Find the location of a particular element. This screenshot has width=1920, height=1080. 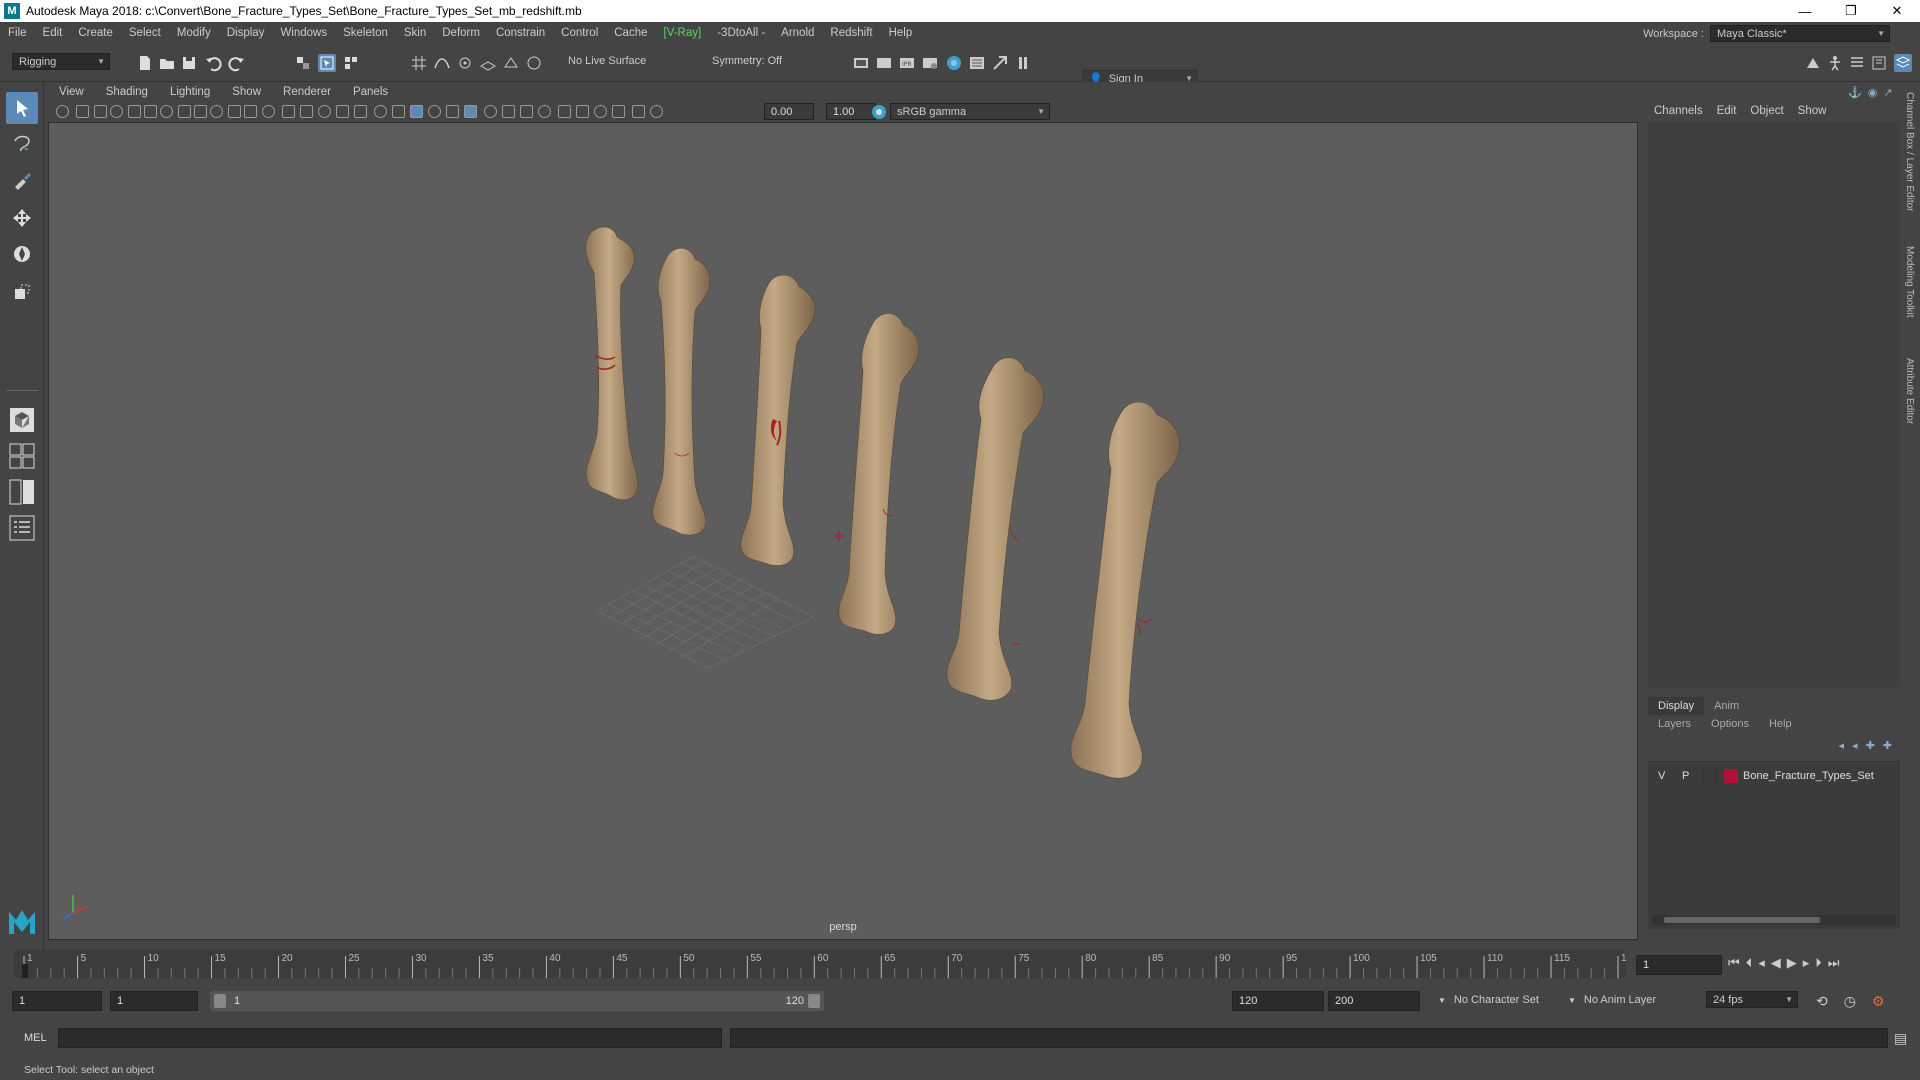

exposure-field: 0.00 is located at coordinates (789, 111).